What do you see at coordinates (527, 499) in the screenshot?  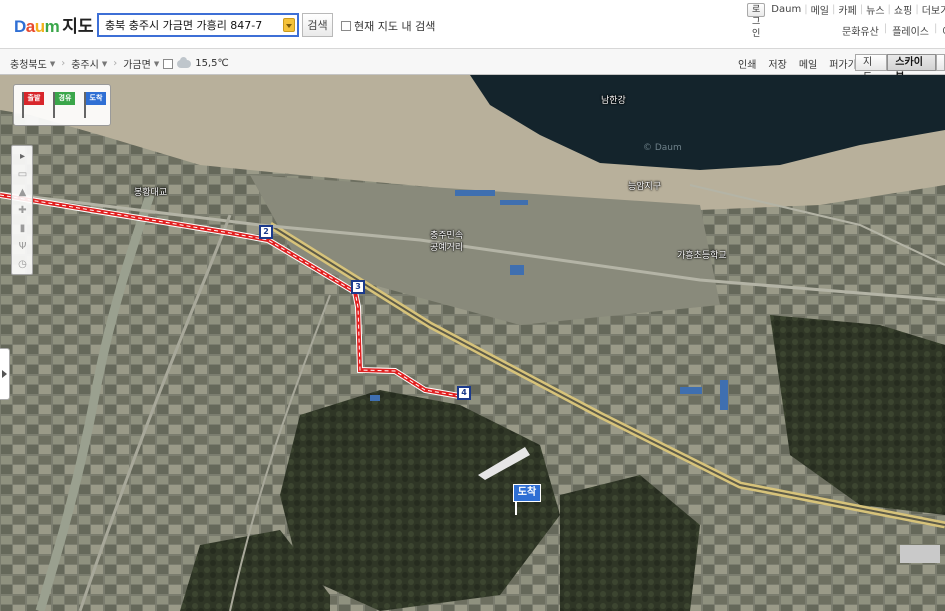 I see `arrival-marker: 도착` at bounding box center [527, 499].